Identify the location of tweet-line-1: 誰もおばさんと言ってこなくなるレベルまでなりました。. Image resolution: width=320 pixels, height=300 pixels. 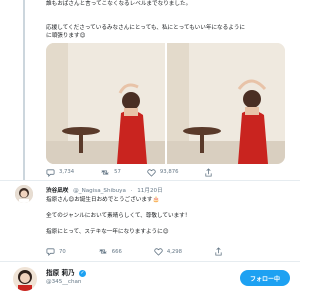
(119, 4).